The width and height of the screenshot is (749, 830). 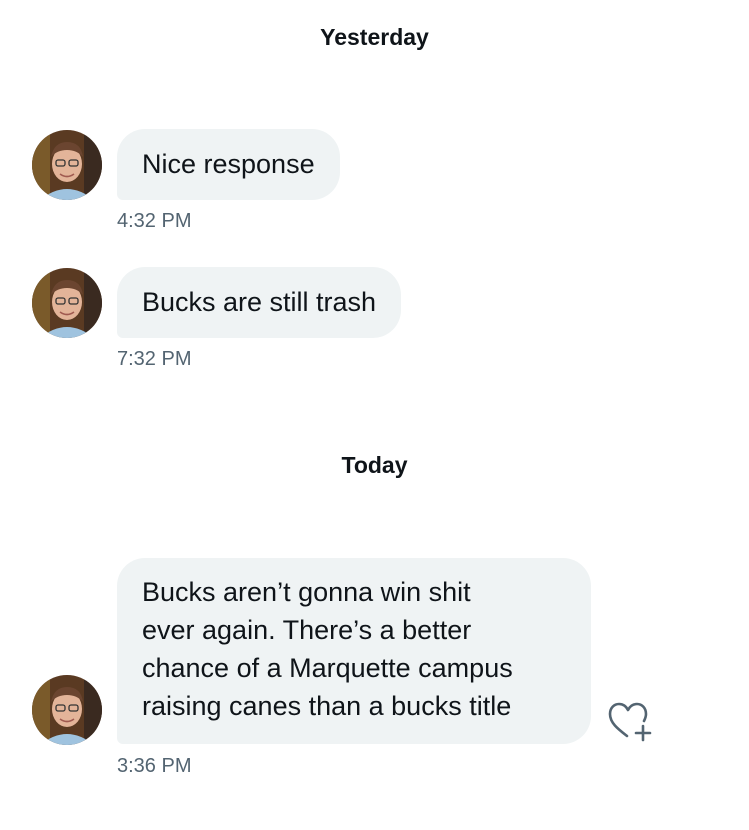 What do you see at coordinates (374, 465) in the screenshot?
I see `day-separator-today: Today` at bounding box center [374, 465].